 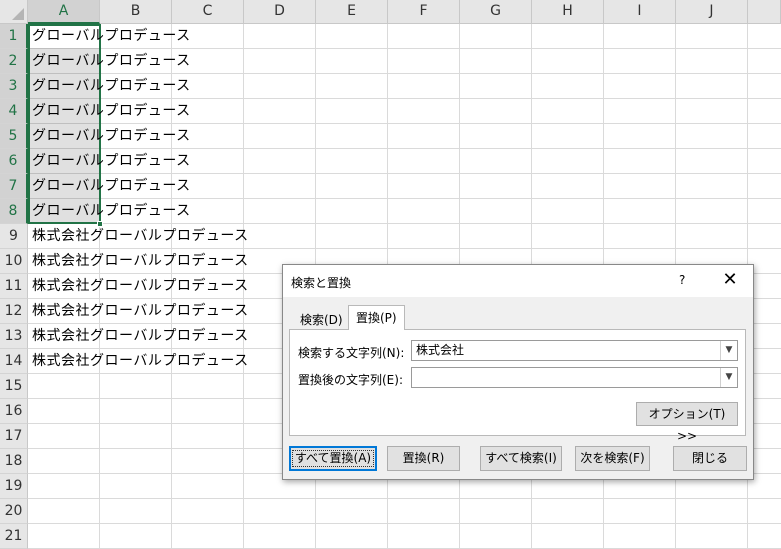 I want to click on row-header: 14, so click(x=14, y=361).